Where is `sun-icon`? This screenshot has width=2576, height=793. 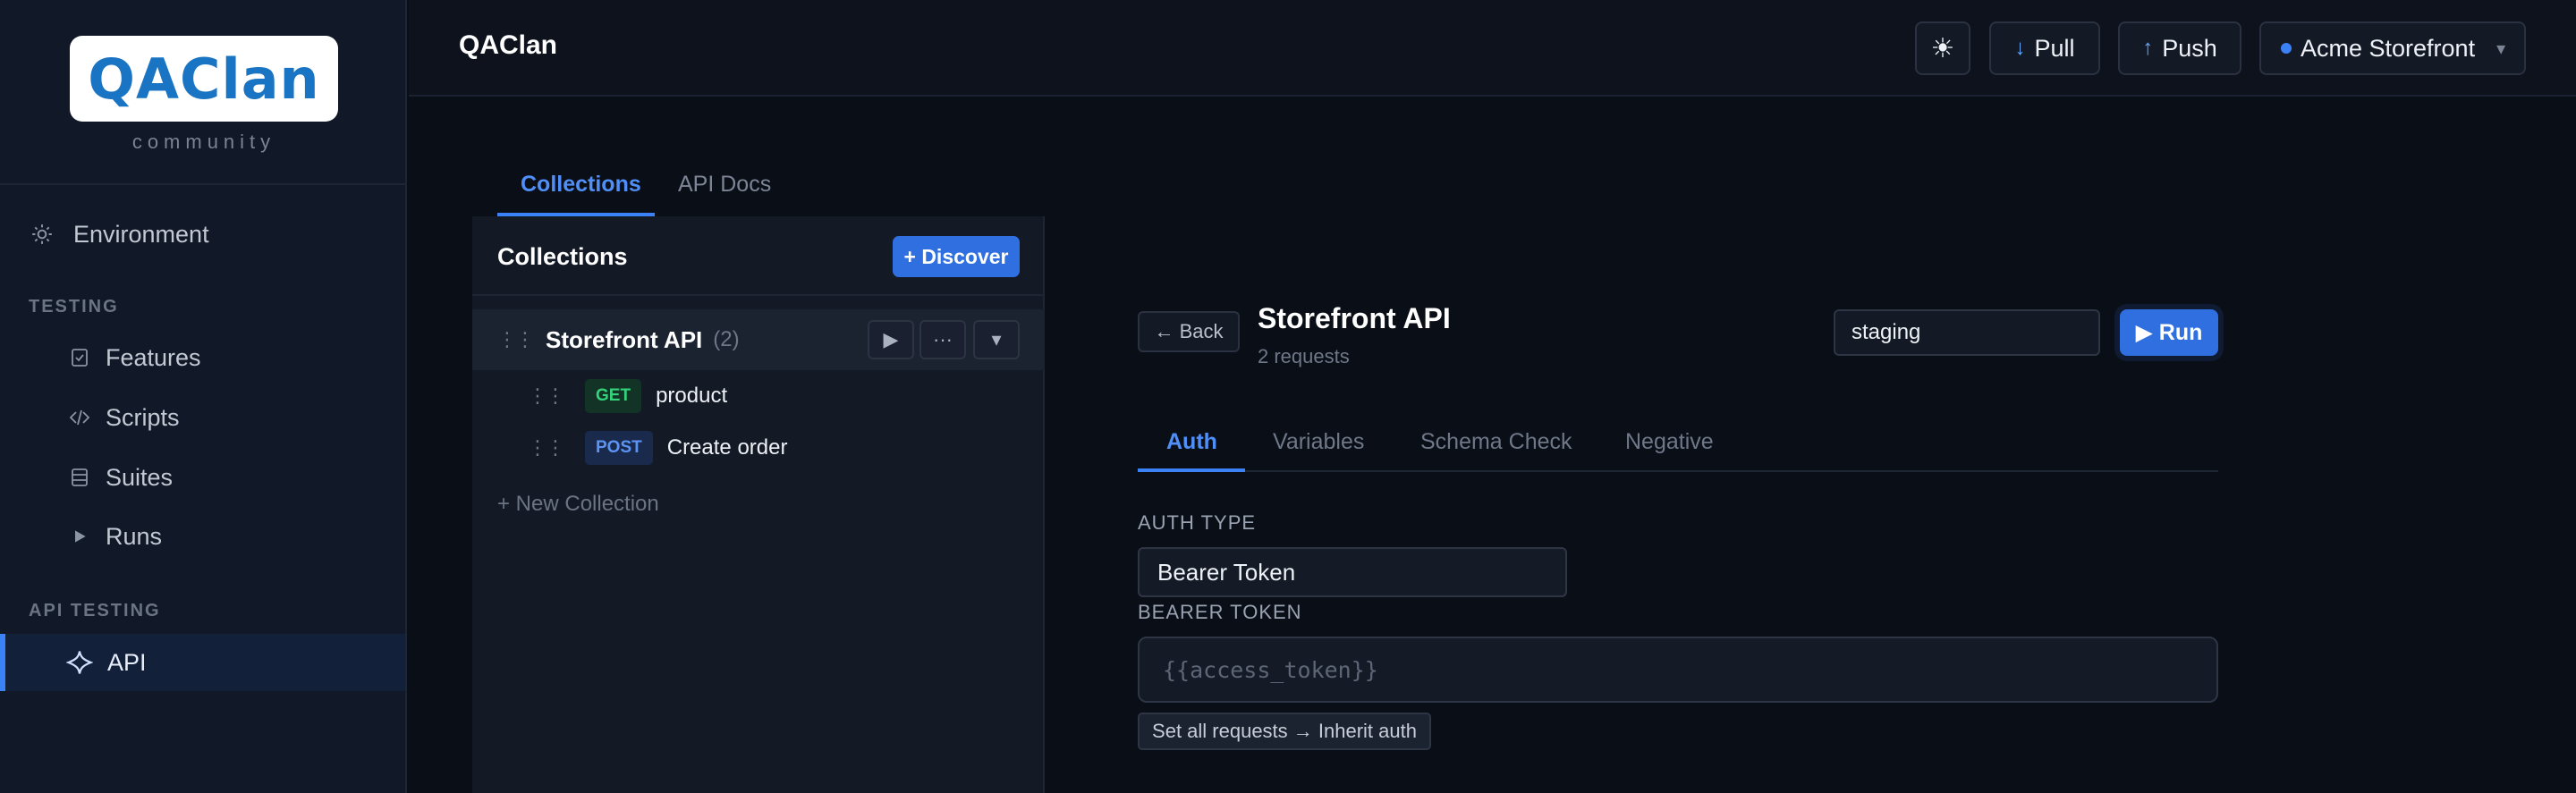
sun-icon is located at coordinates (42, 234).